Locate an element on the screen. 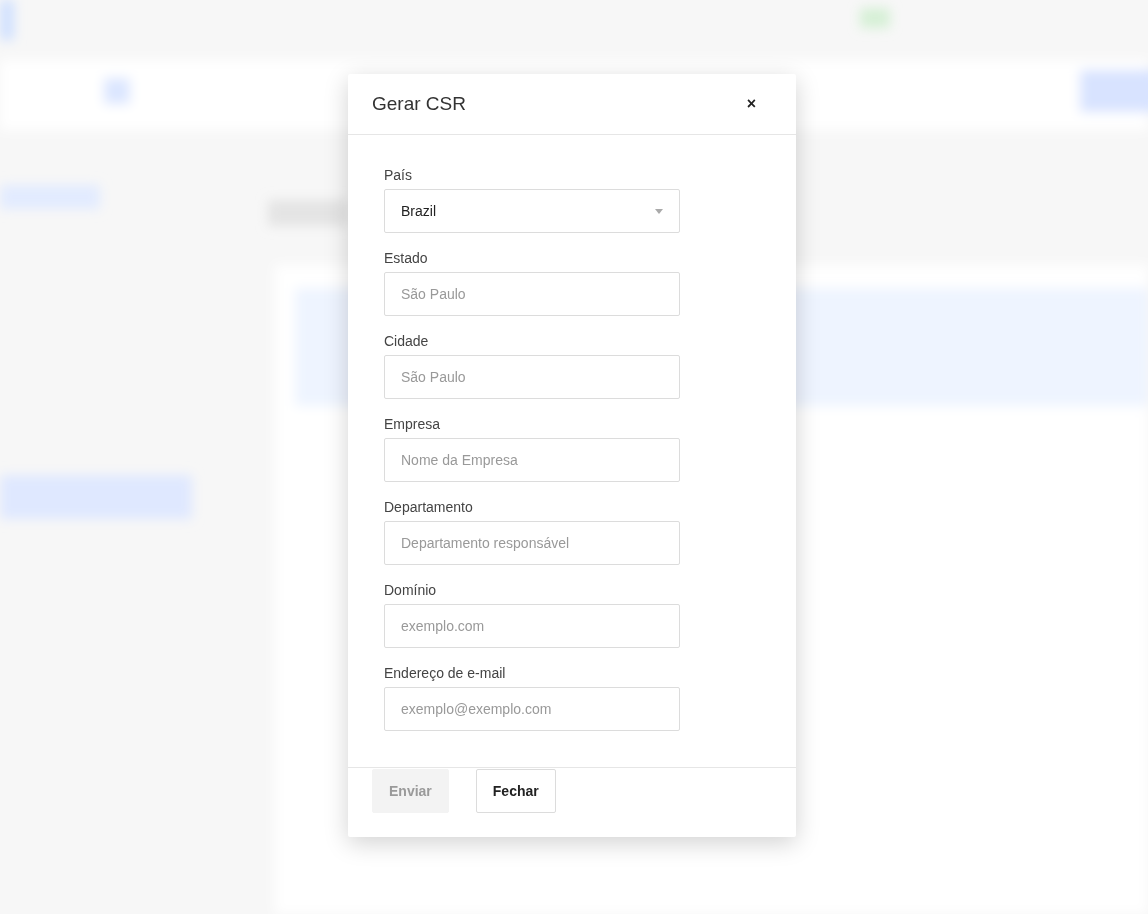 This screenshot has width=1148, height=914. field-label: Departamento is located at coordinates (428, 507).